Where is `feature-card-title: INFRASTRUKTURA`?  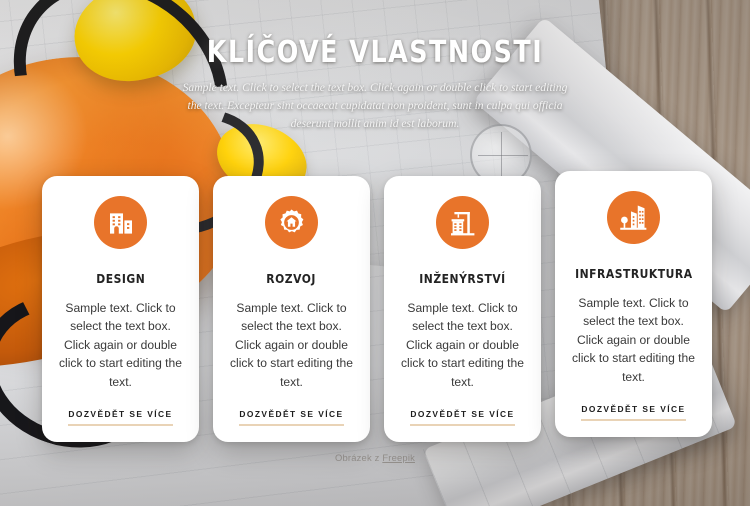
feature-card-title: INFRASTRUKTURA is located at coordinates (633, 273).